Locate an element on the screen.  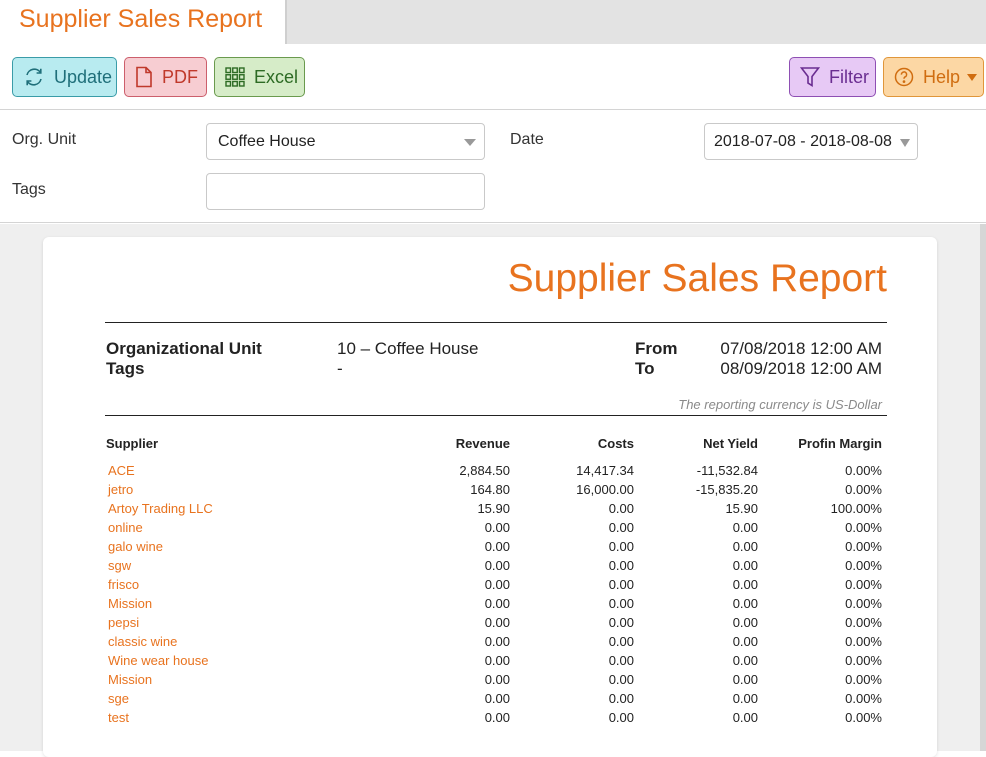
supplier-link: ACE is located at coordinates (121, 470).